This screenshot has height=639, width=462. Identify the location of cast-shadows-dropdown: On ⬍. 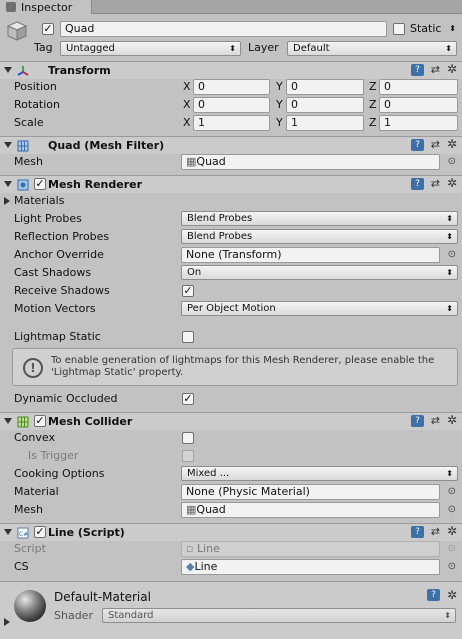
(319, 272).